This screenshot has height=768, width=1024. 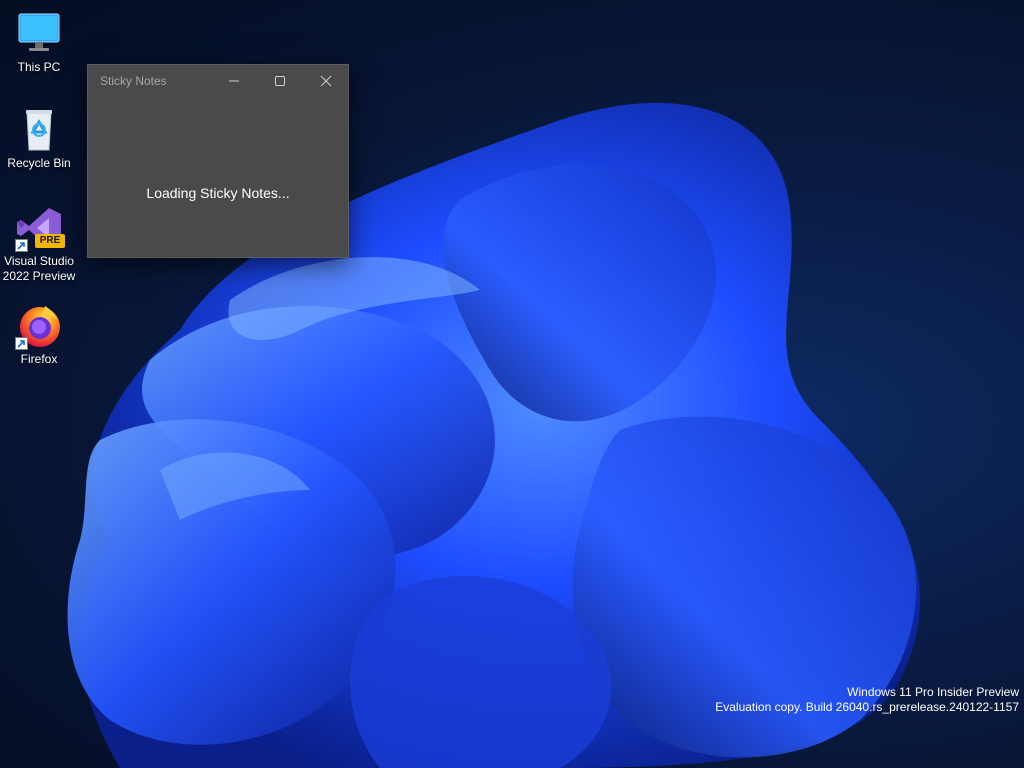 What do you see at coordinates (40, 228) in the screenshot?
I see `visual-studio-icon: PRE` at bounding box center [40, 228].